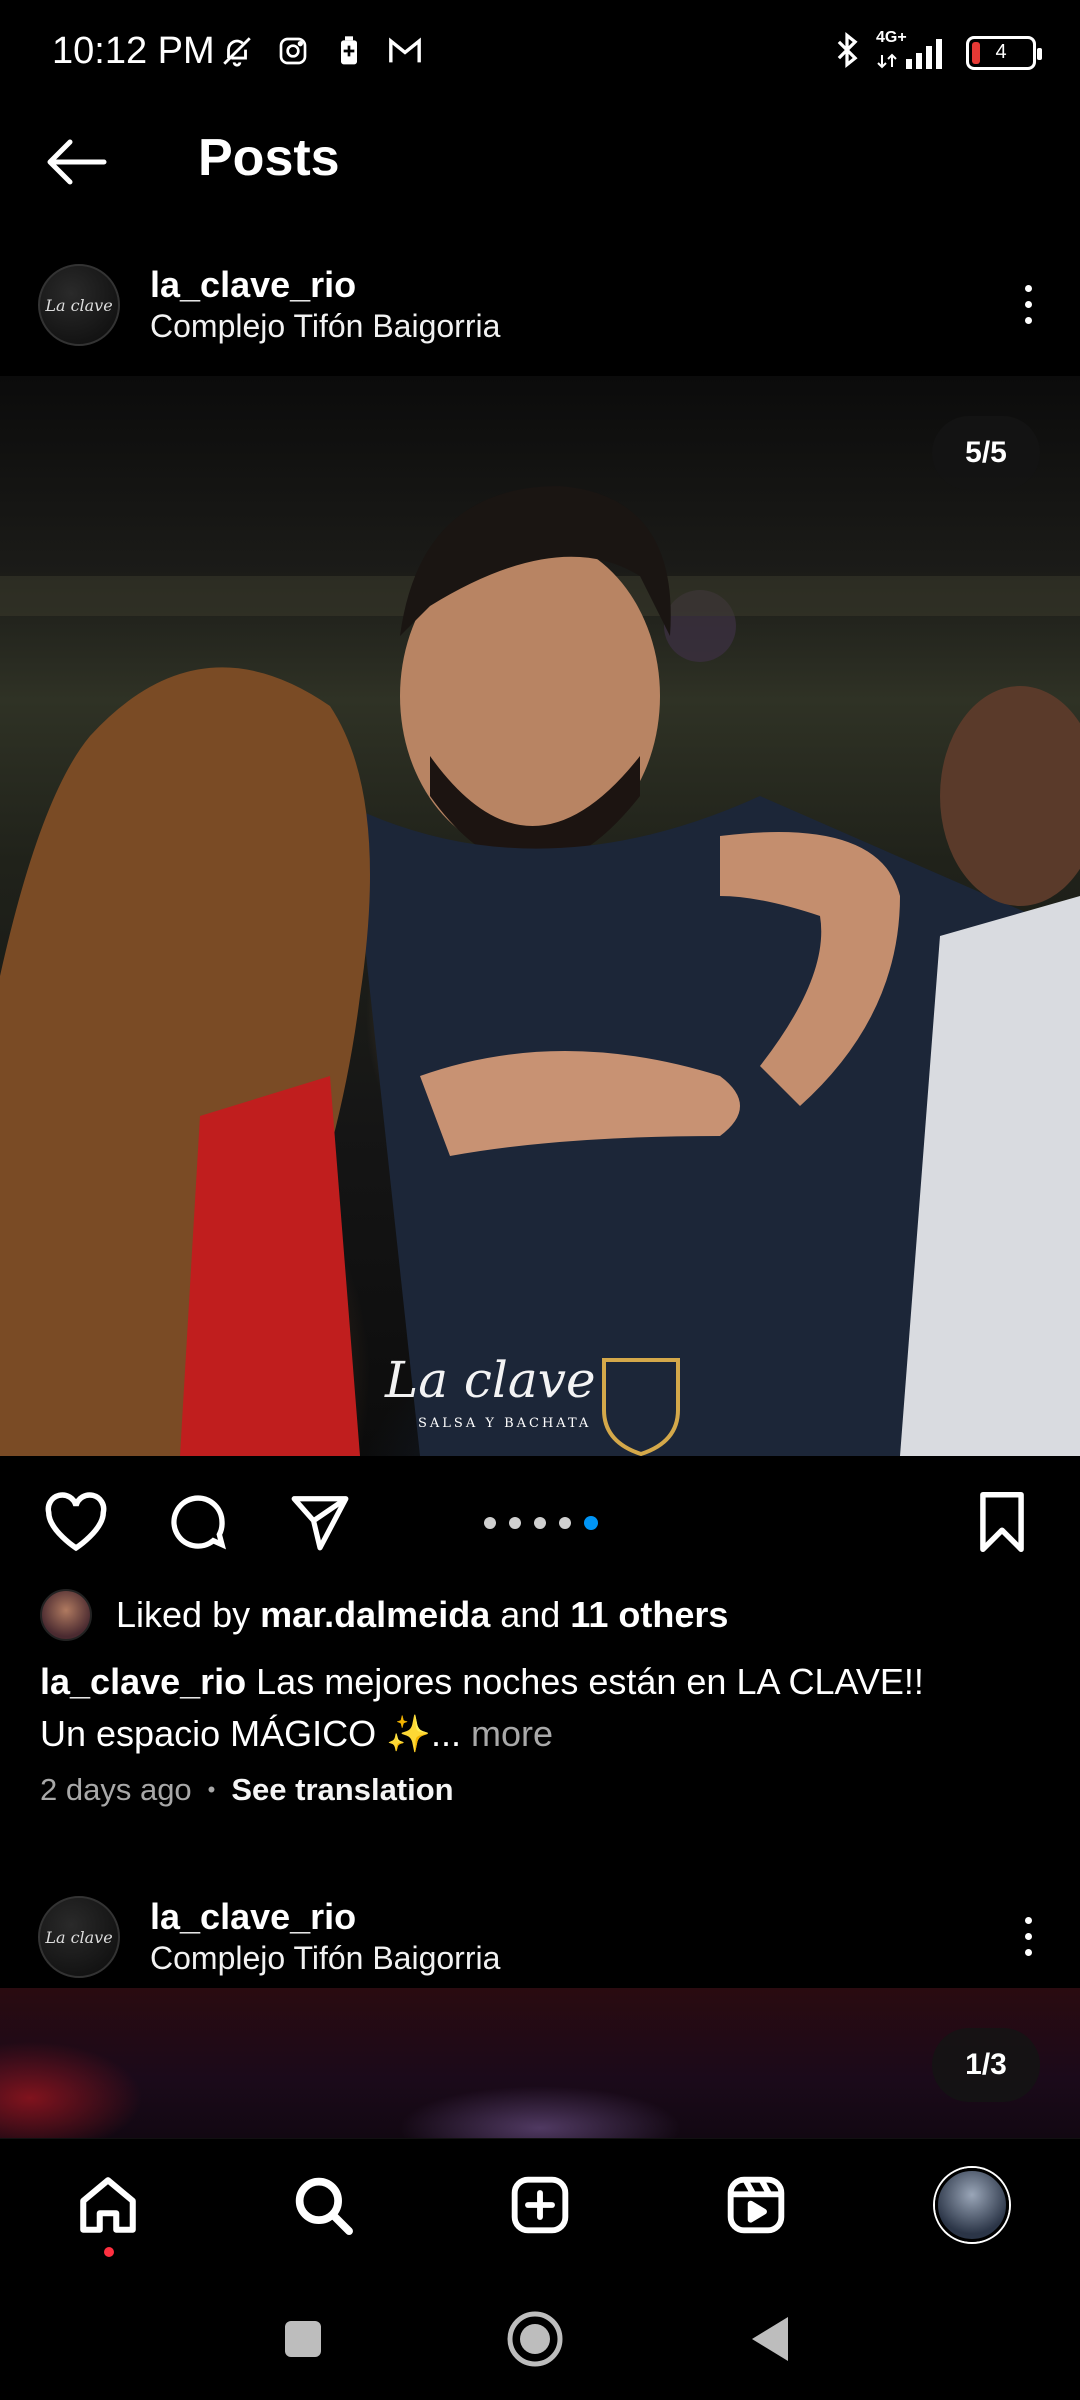  Describe the element at coordinates (986, 2065) in the screenshot. I see `carousel-counter: 1/3` at that location.